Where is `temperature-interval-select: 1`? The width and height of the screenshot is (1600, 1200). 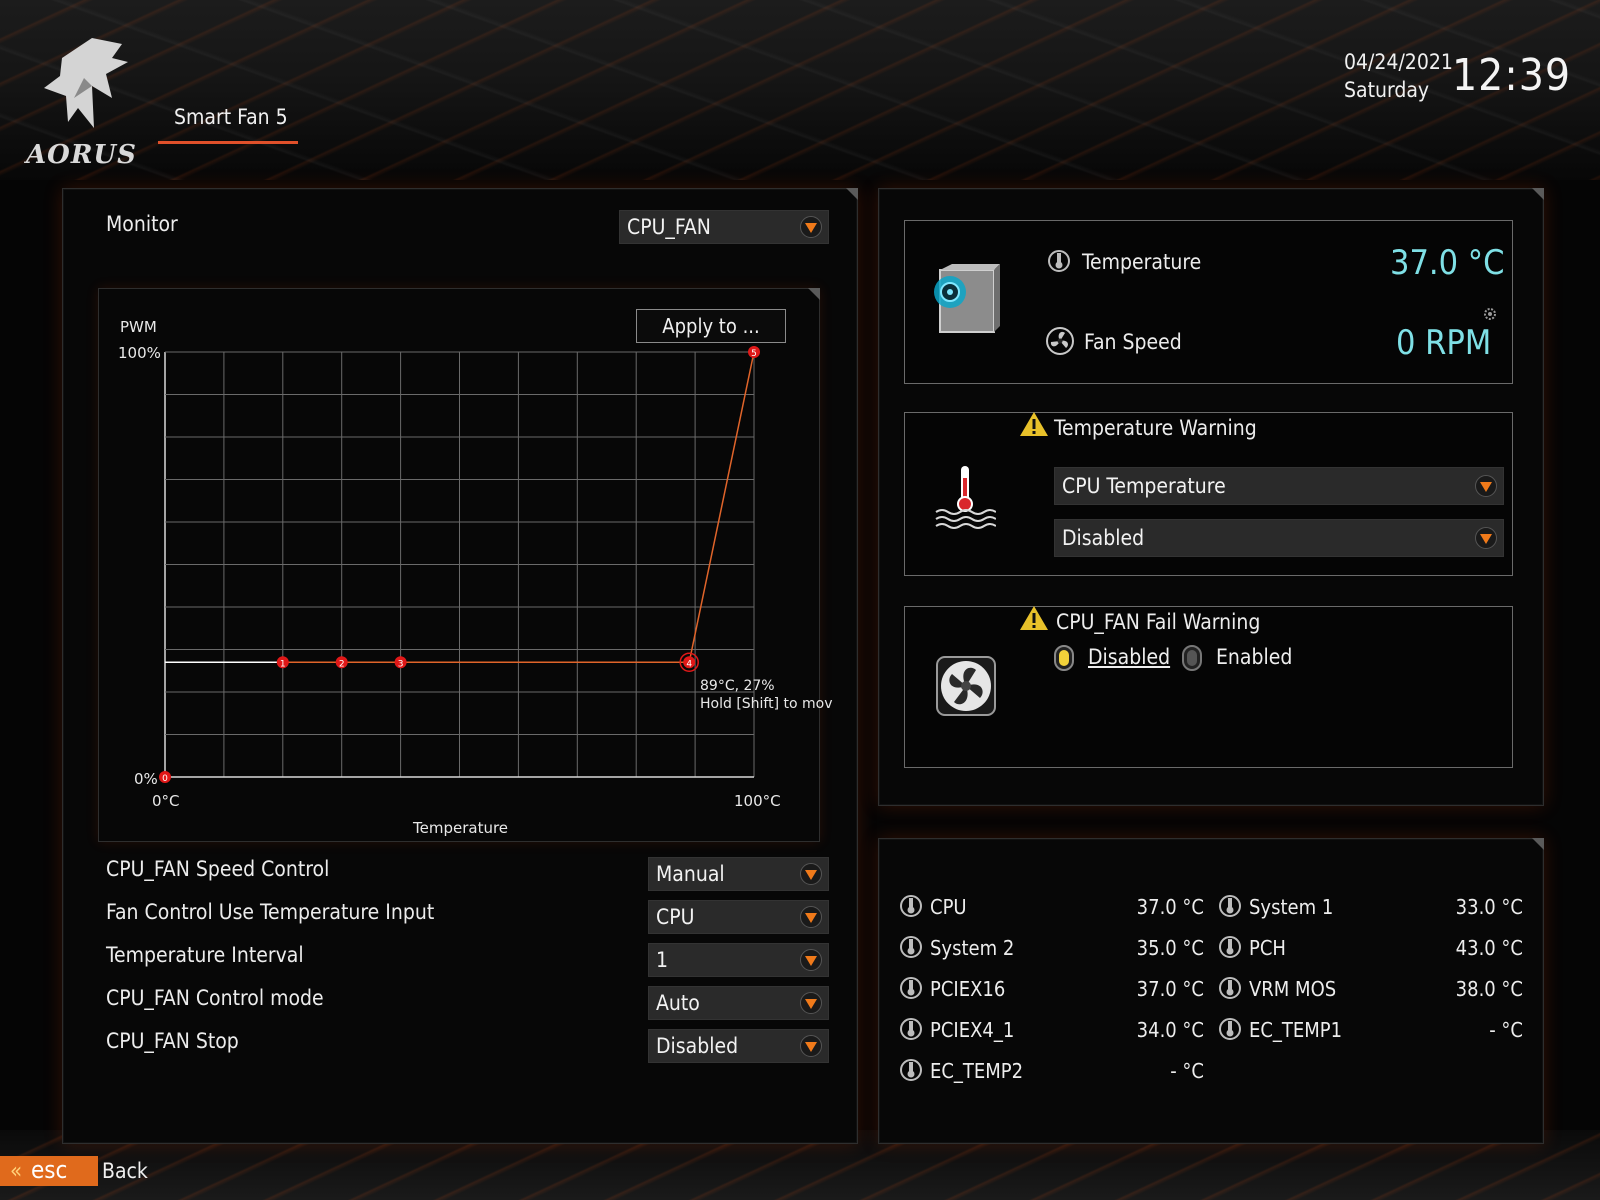
temperature-interval-select: 1 is located at coordinates (738, 960).